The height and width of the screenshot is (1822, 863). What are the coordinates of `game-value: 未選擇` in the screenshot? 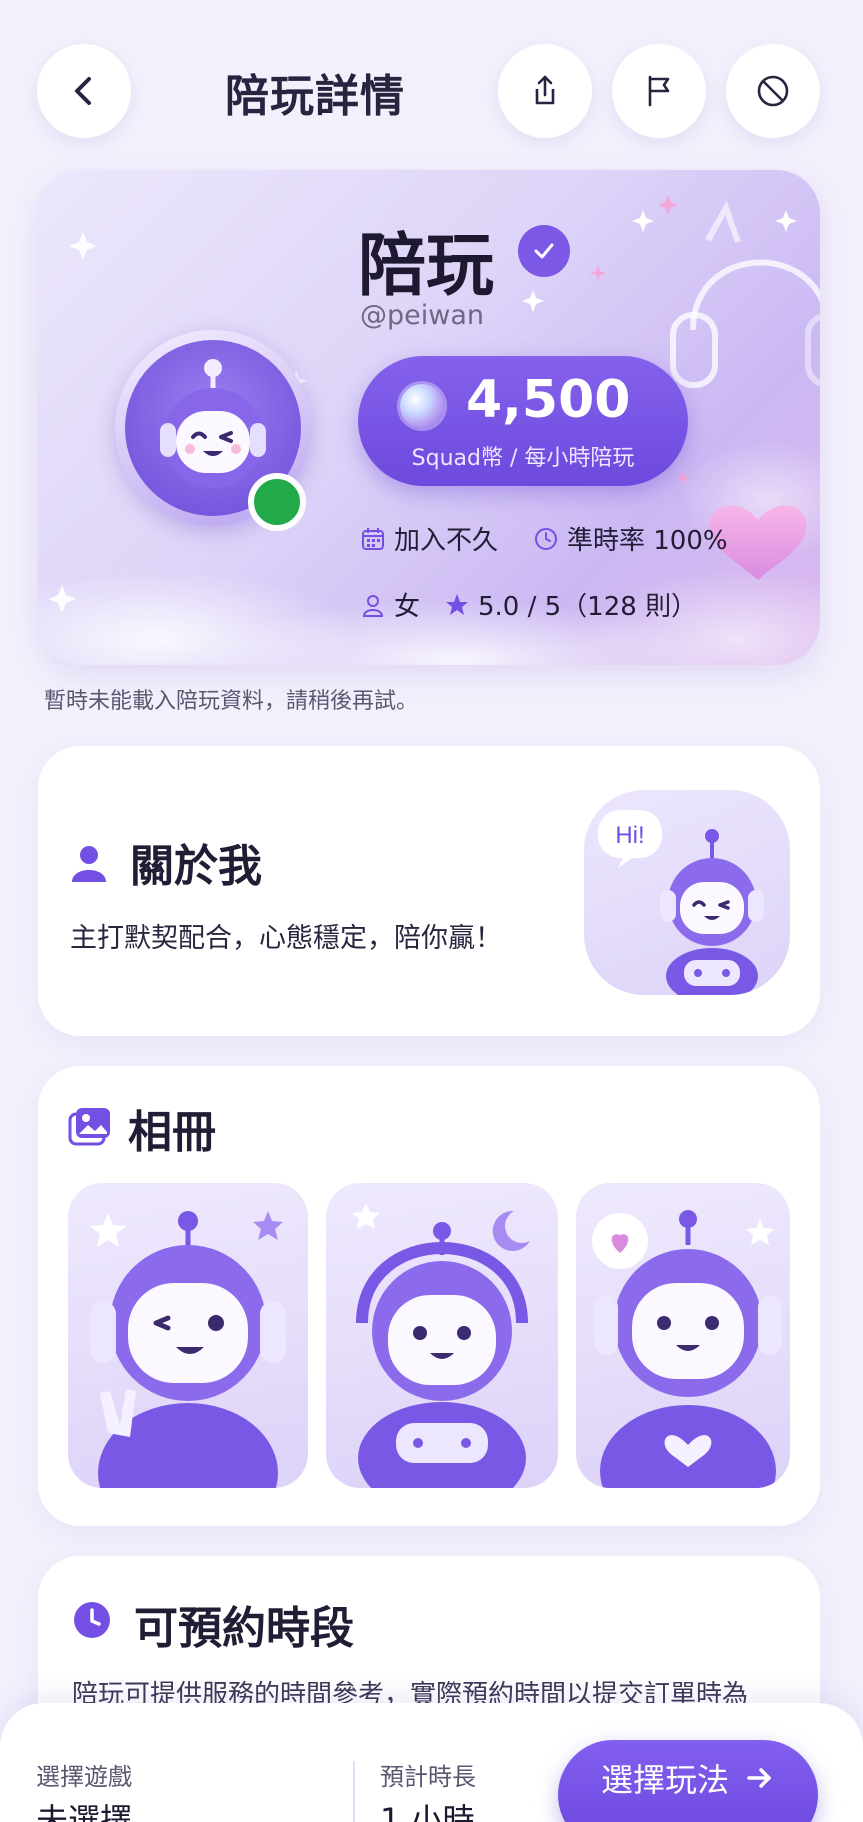 It's located at (84, 1811).